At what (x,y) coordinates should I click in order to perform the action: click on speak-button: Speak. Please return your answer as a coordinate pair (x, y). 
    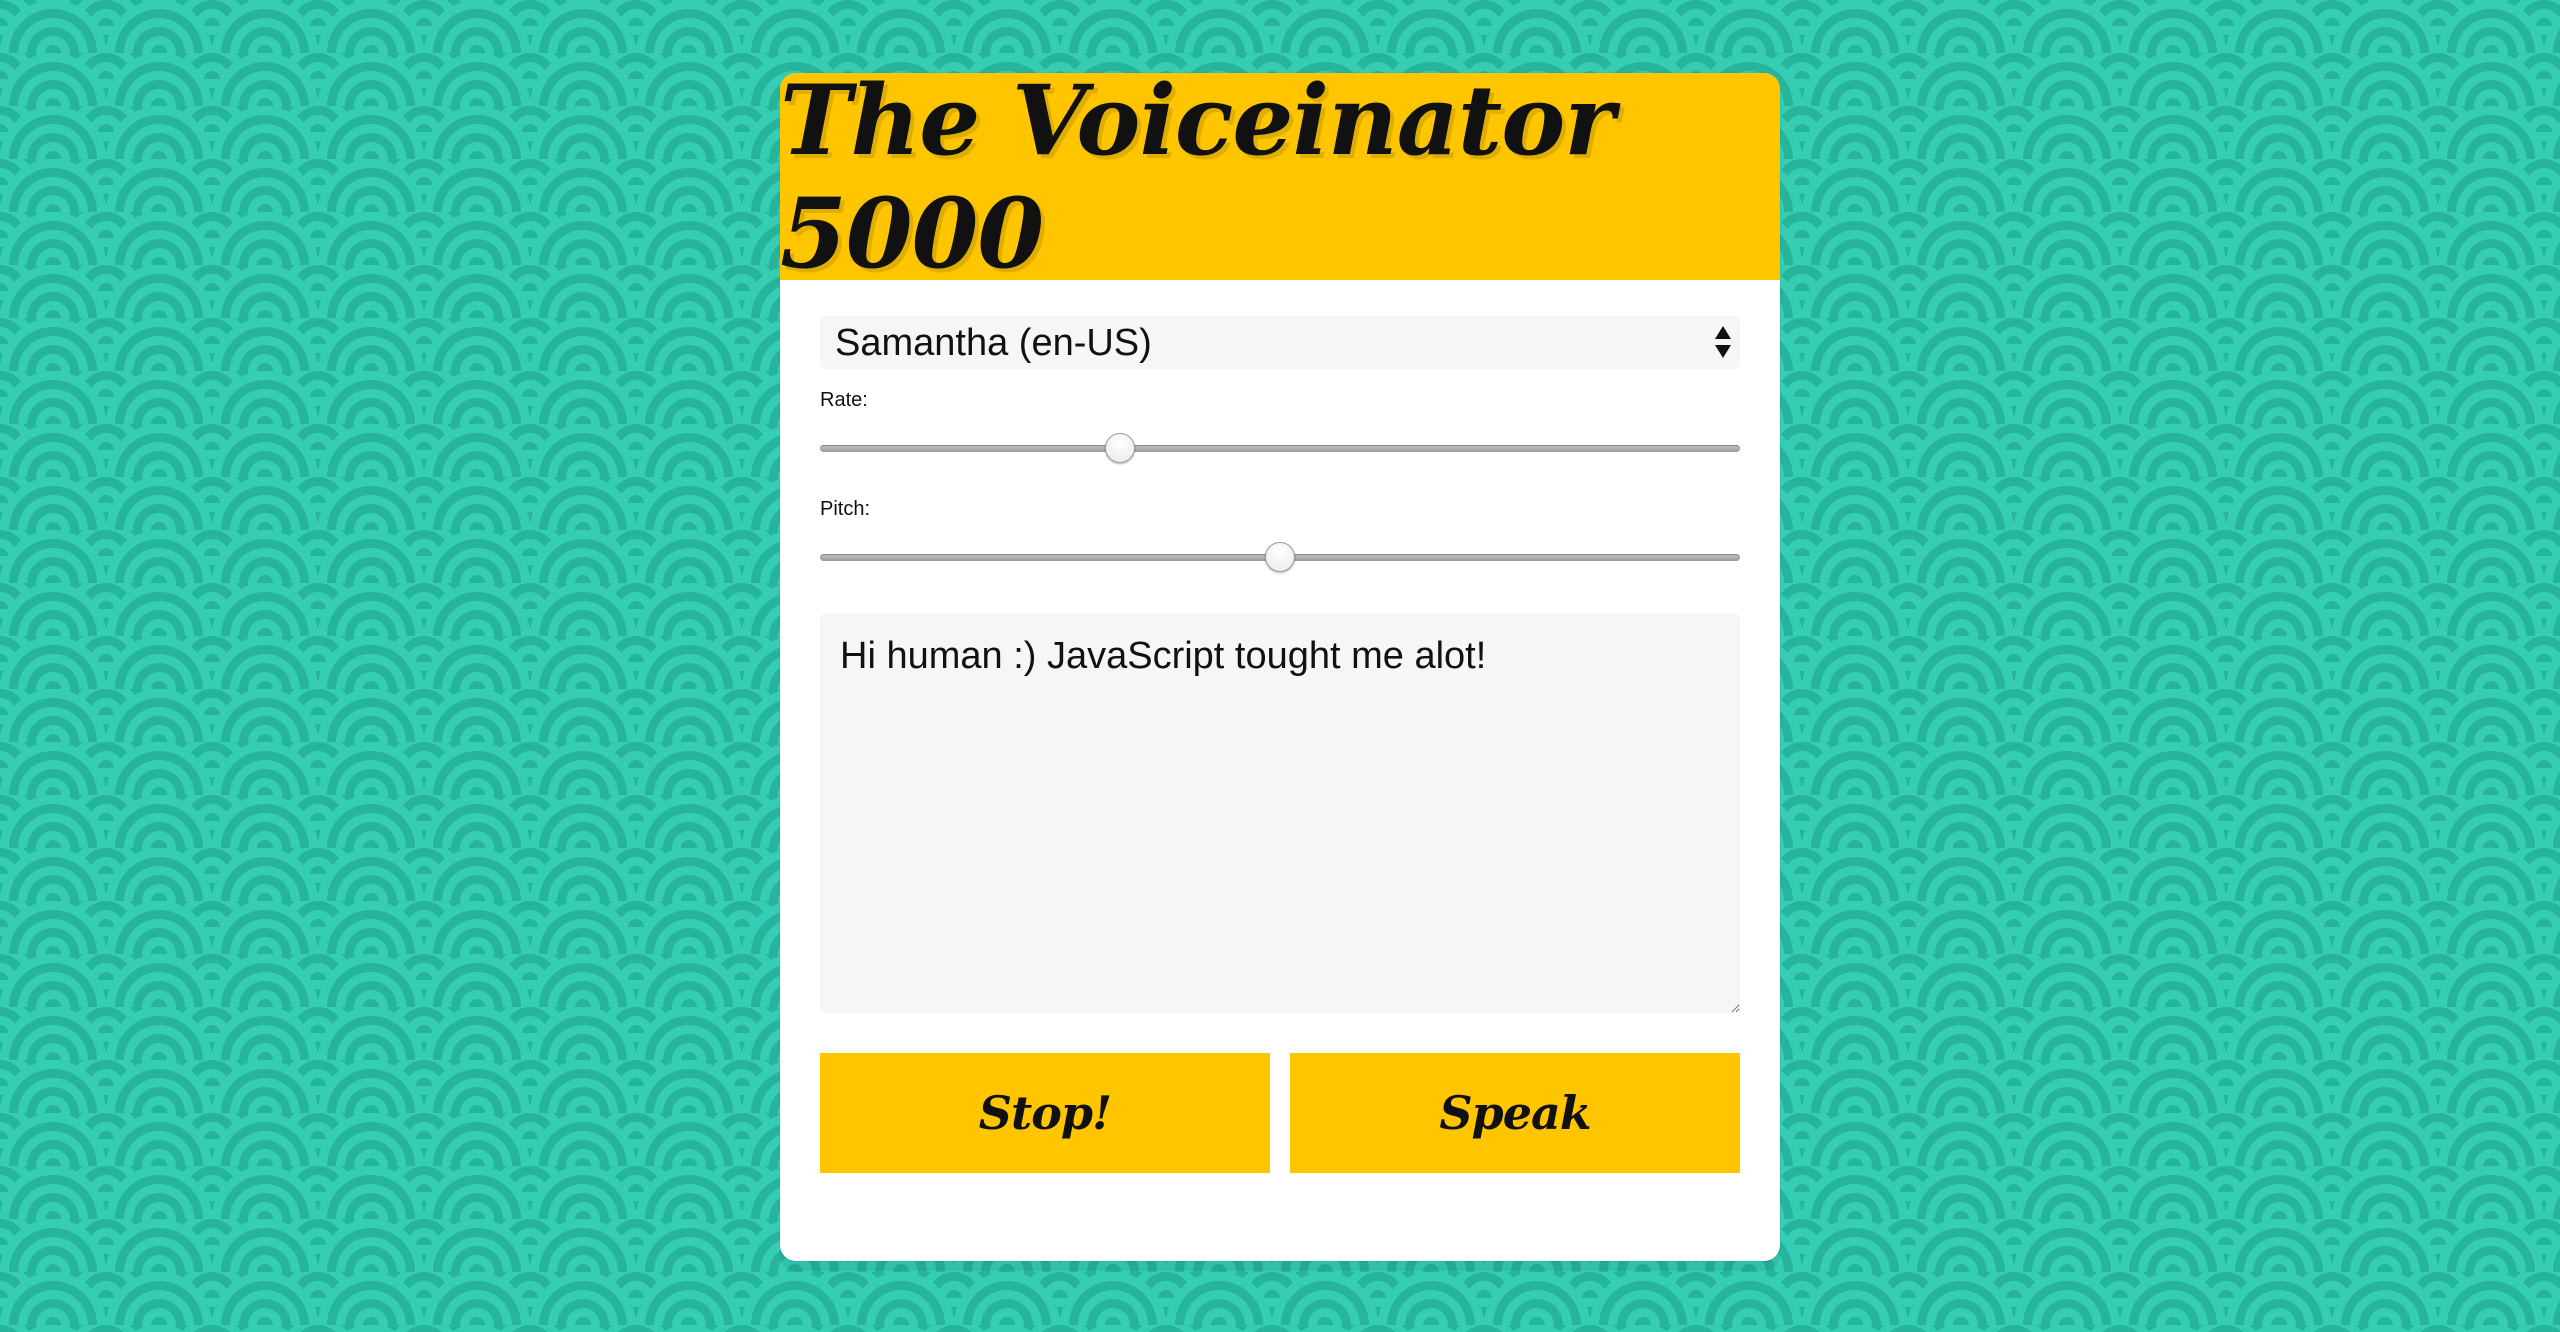
    Looking at the image, I should click on (1515, 1113).